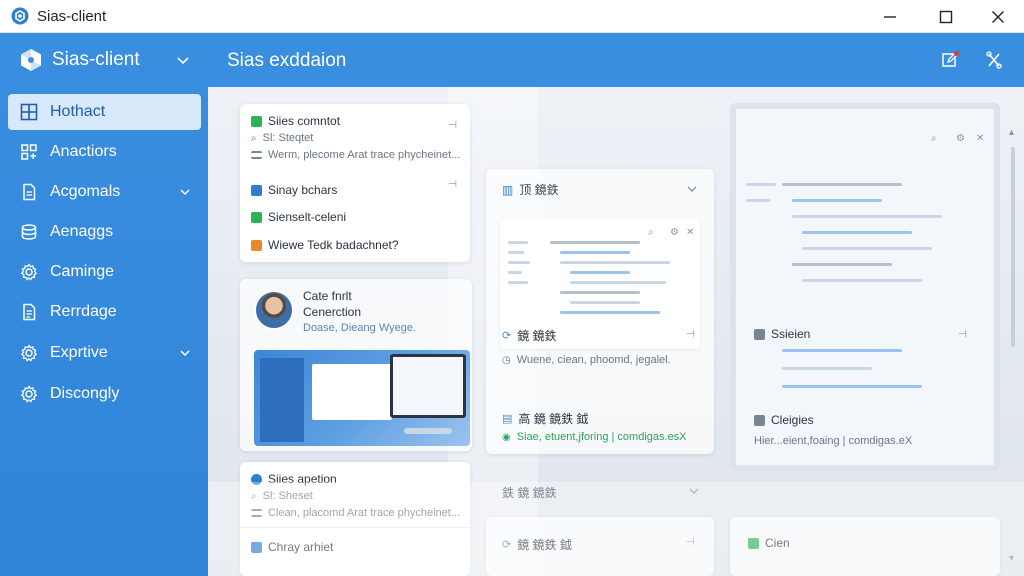  I want to click on sidebar-header: Sias-client, so click(104, 60).